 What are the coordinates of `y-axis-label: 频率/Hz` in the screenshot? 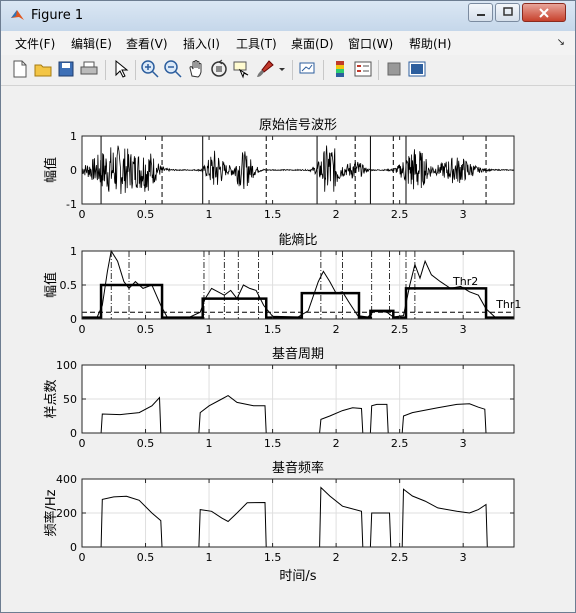 It's located at (51, 512).